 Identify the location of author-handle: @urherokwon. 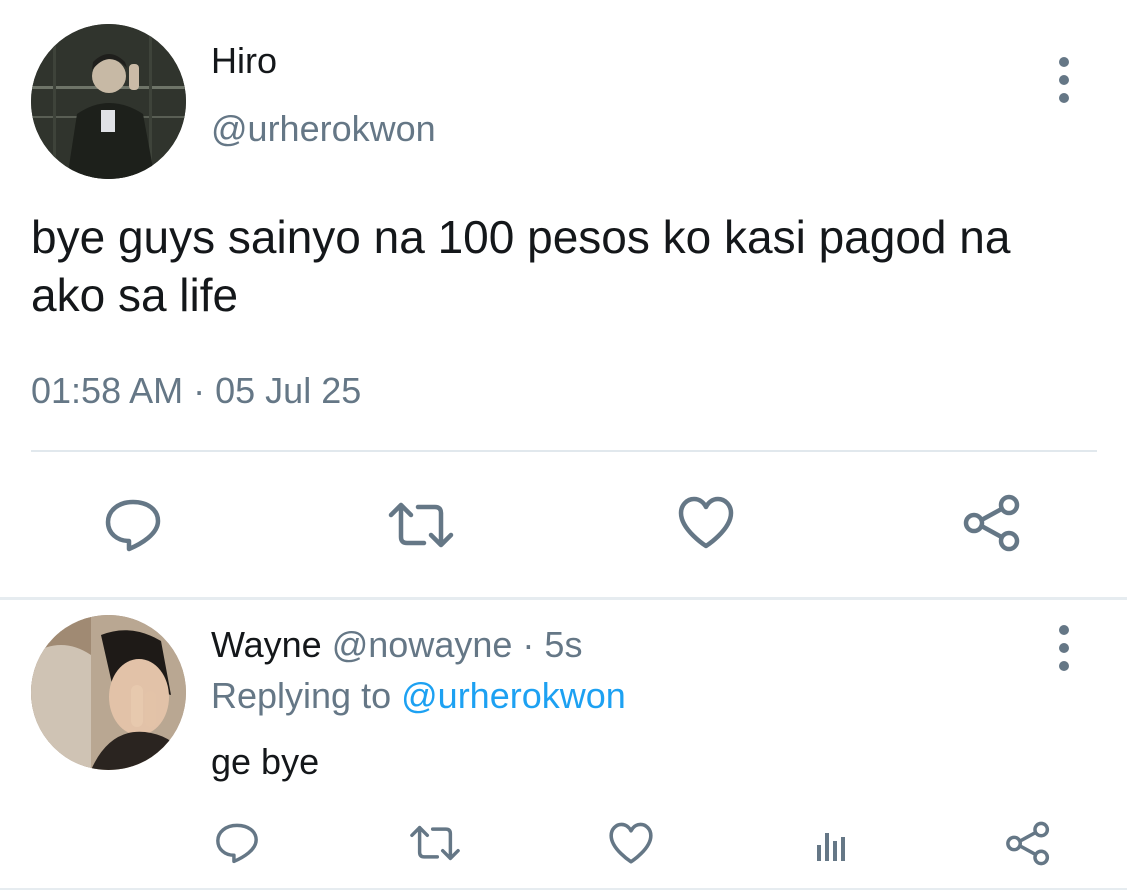
(323, 129).